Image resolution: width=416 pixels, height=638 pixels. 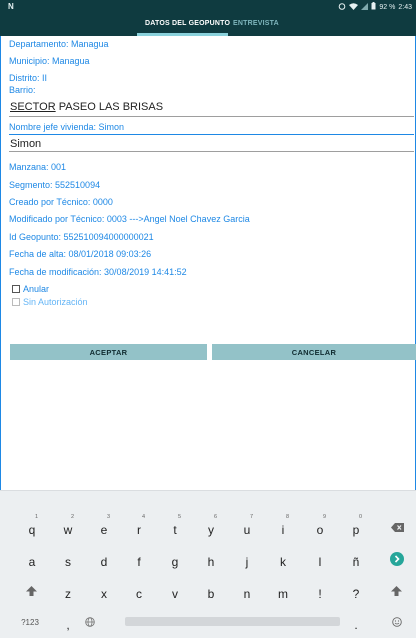 I want to click on sector-name: PASEO LAS BRISAS, so click(x=109, y=107).